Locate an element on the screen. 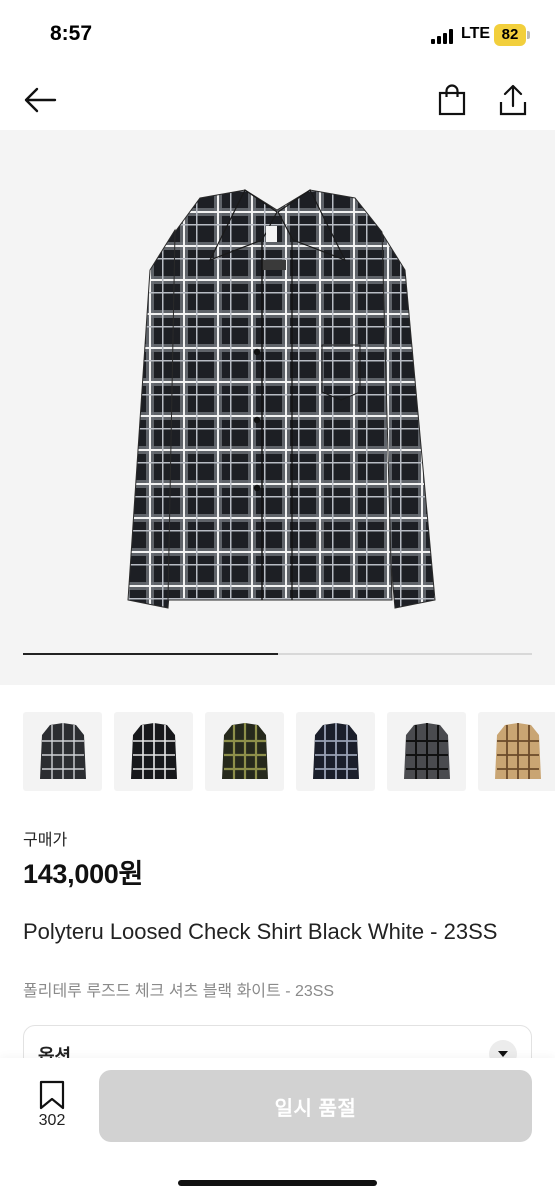 The height and width of the screenshot is (1200, 555). bottom-action-bar: 302 일시 품절 is located at coordinates (277, 1129).